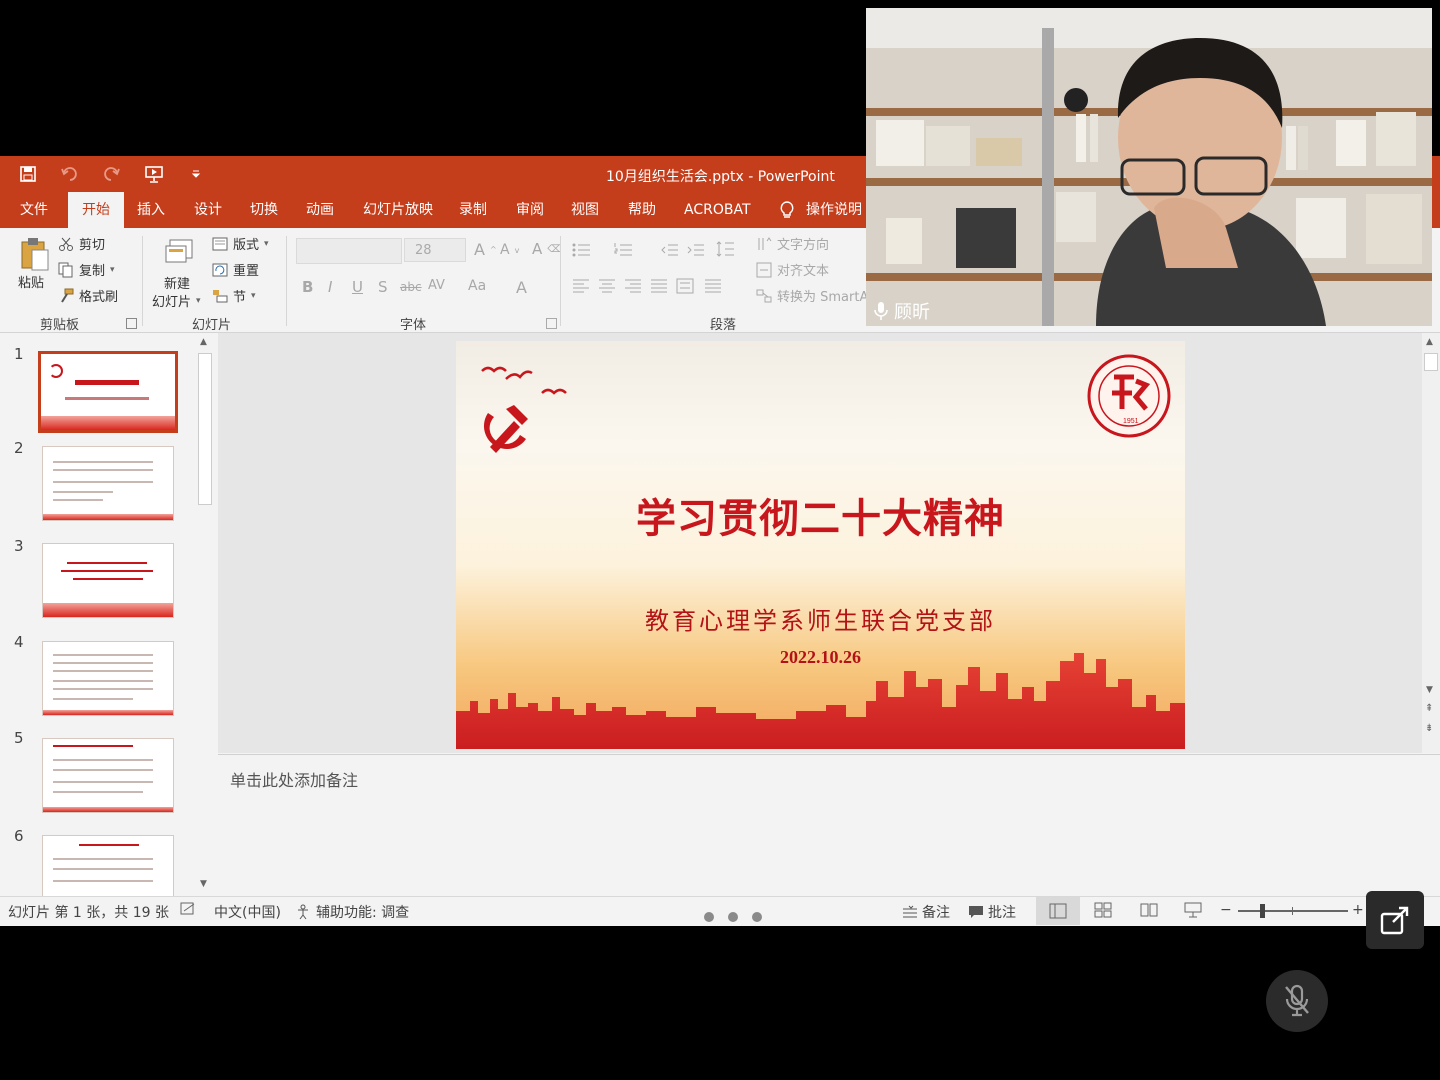  I want to click on mute-microphone-button, so click(1297, 1001).